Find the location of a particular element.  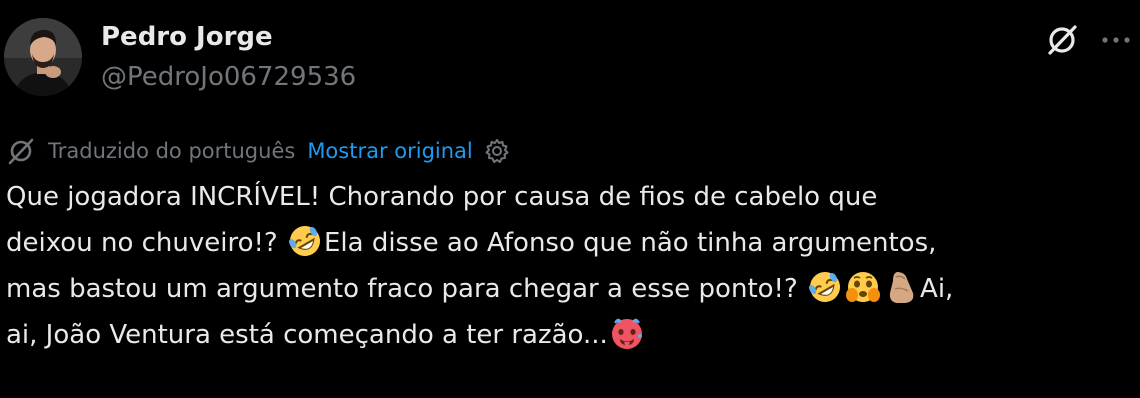

face-holding-back-tears-emoji is located at coordinates (863, 287).